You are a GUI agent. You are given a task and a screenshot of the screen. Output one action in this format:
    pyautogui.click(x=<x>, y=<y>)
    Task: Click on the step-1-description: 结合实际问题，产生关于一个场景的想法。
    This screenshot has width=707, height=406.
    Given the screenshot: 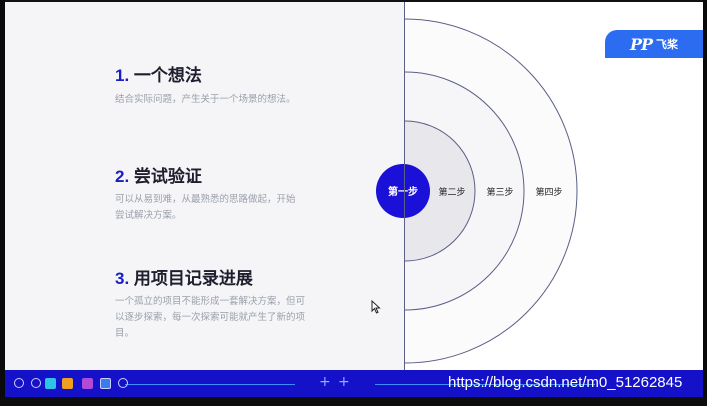 What is the action you would take?
    pyautogui.click(x=230, y=100)
    